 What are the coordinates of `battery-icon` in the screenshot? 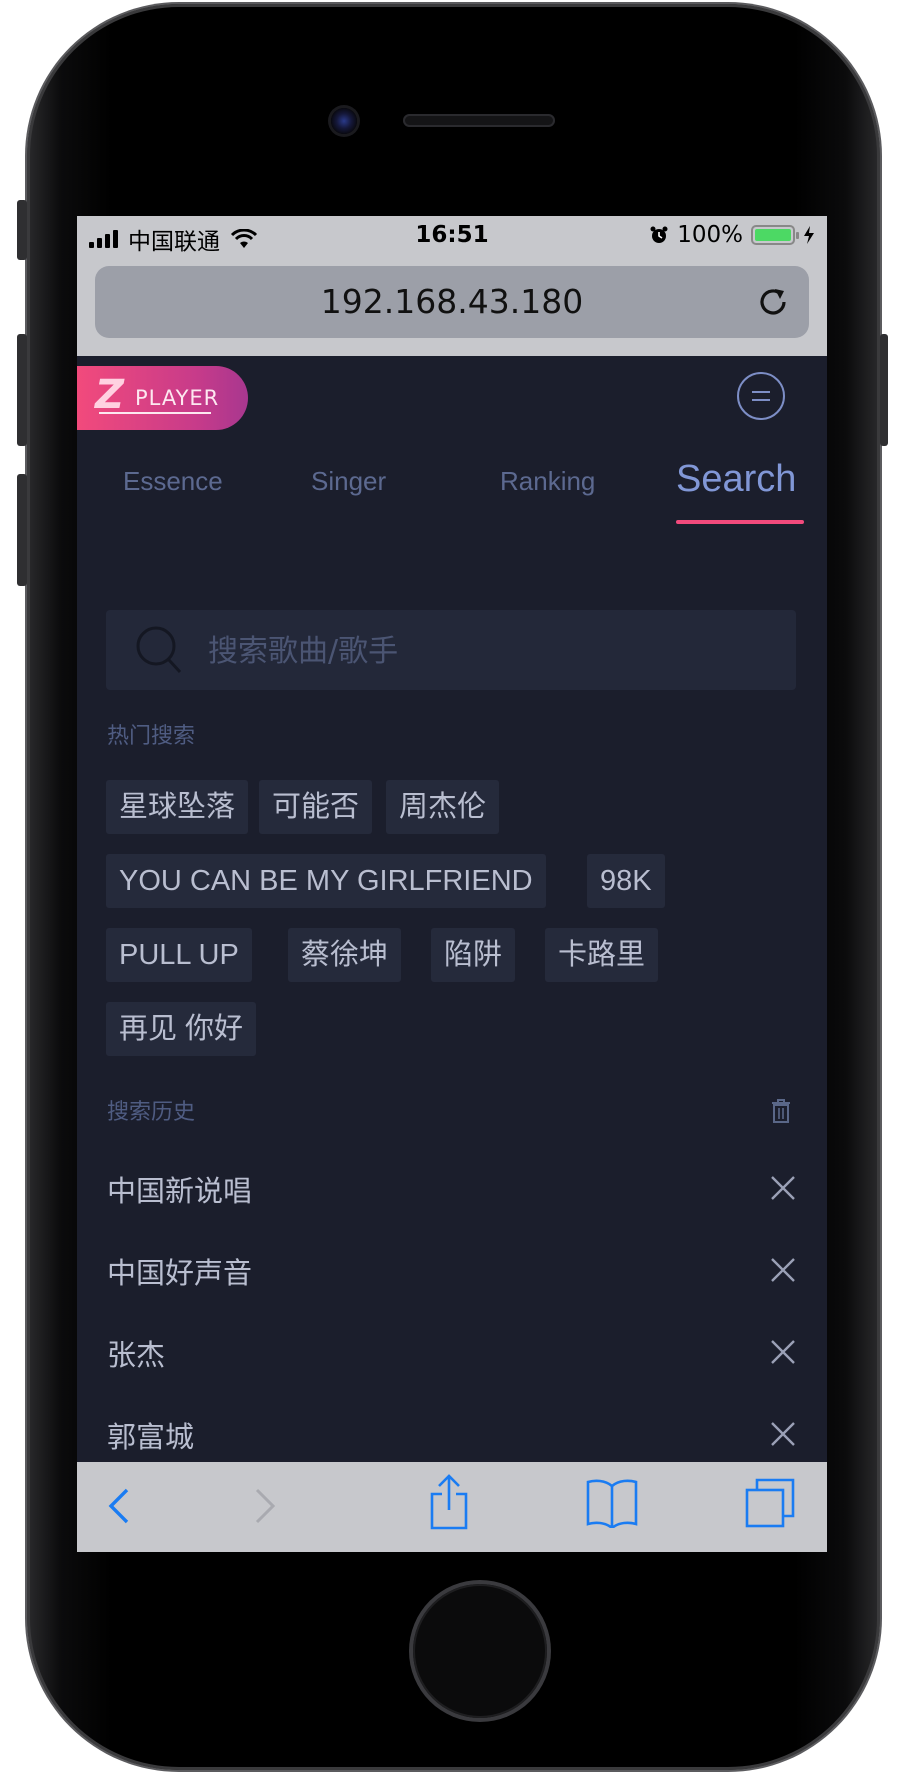 It's located at (775, 235).